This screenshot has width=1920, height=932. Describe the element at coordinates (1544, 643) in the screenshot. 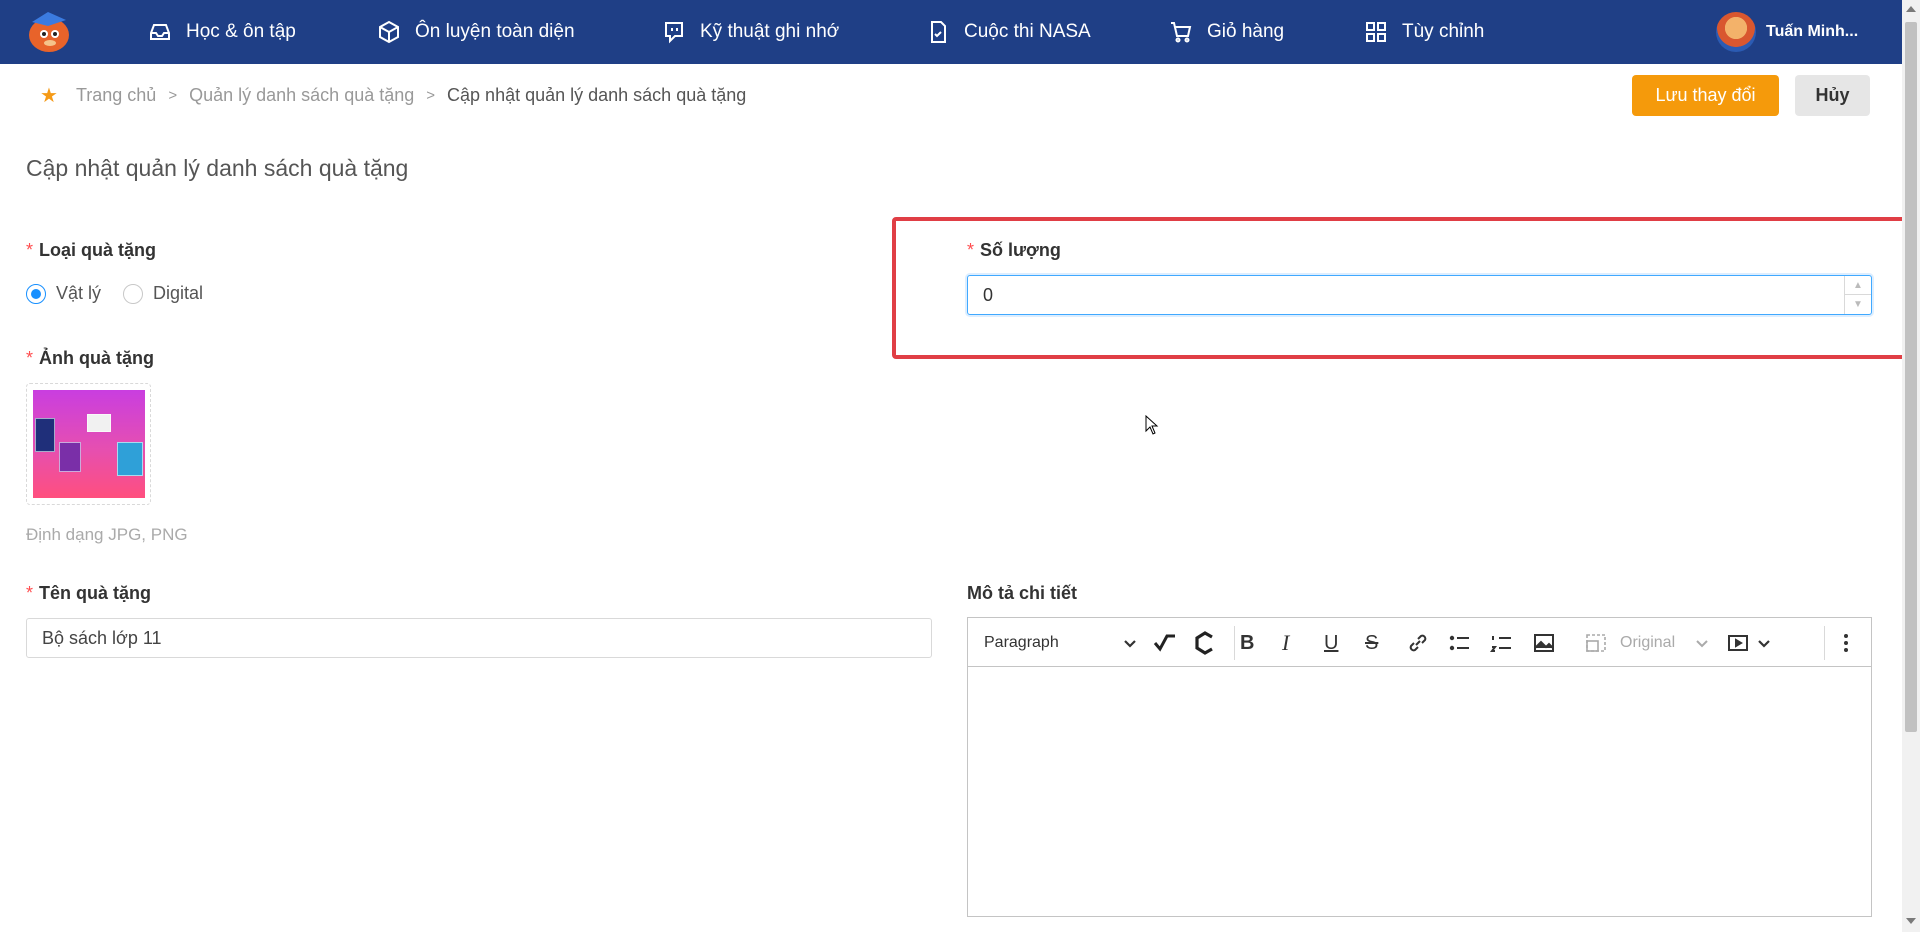

I see `insert-image-icon` at that location.